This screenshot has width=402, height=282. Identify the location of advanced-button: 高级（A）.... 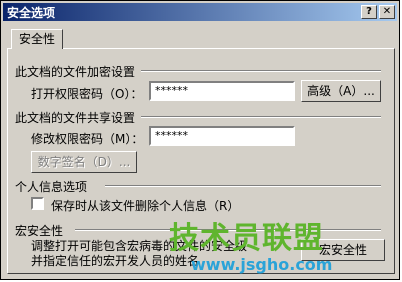
(341, 91).